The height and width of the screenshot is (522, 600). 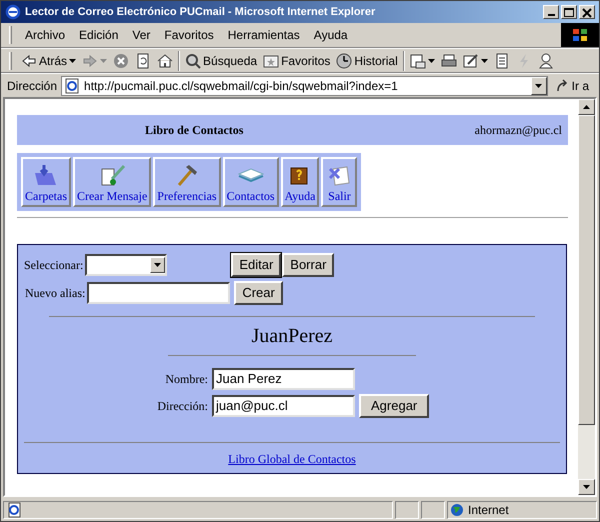 I want to click on text-field: Juan Perez, so click(x=283, y=379).